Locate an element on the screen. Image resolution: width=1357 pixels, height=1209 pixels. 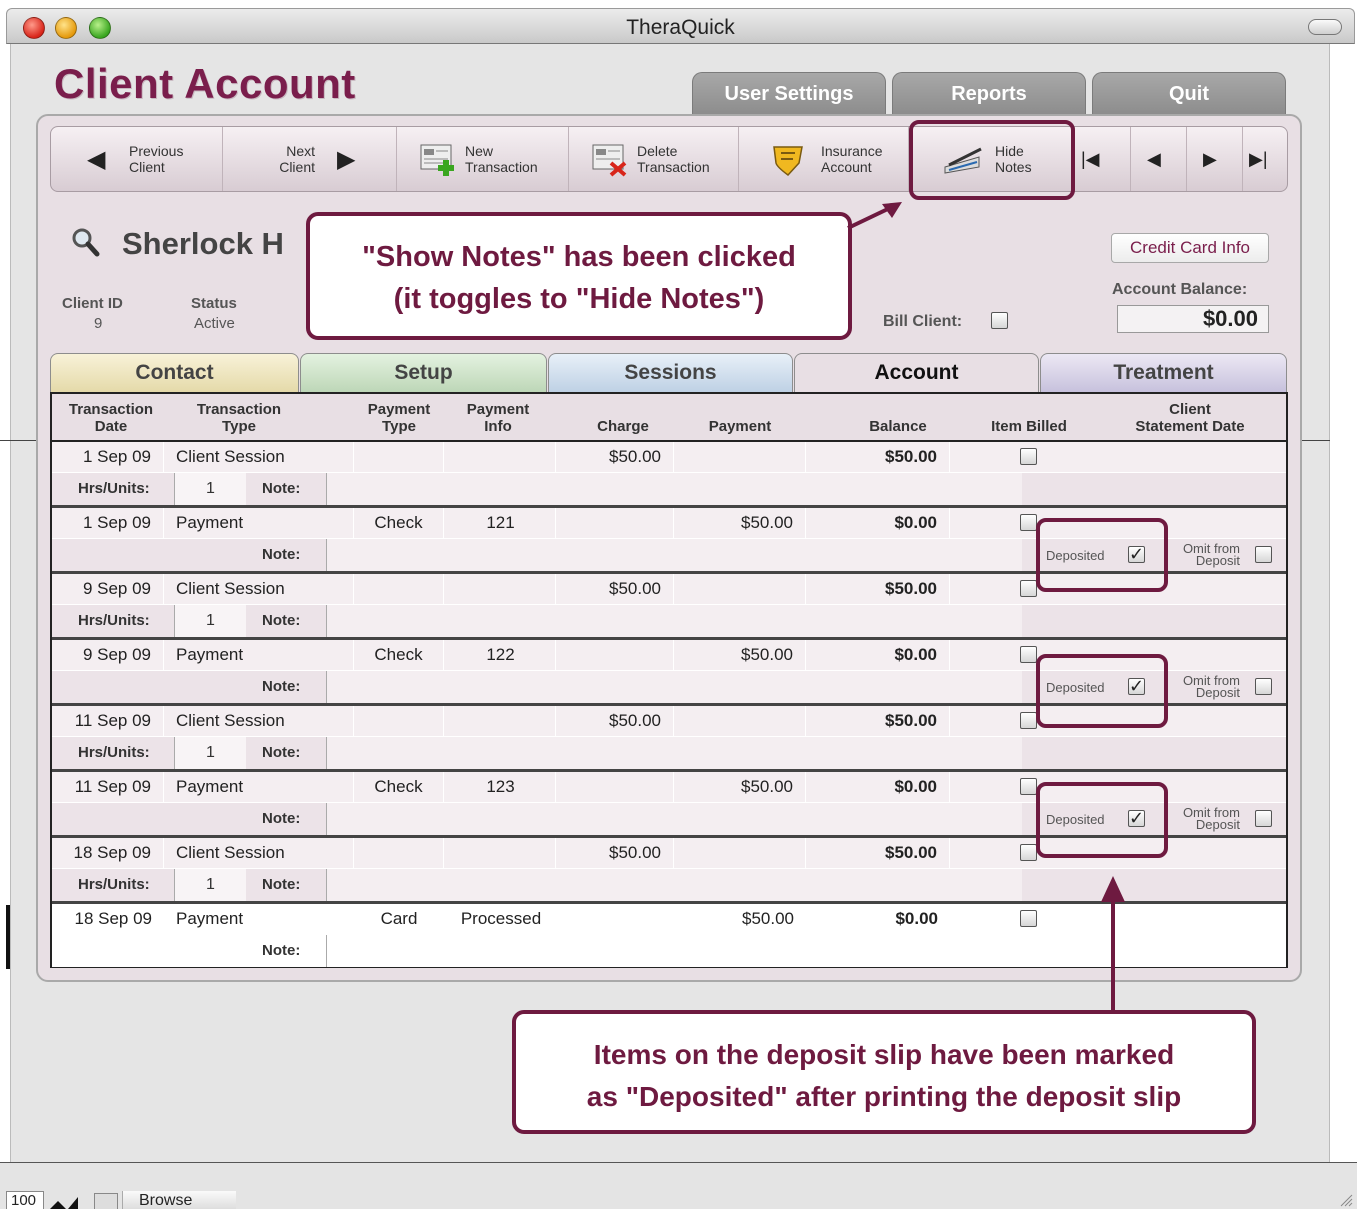
insurance-account-button: Insurance Account is located at coordinates (824, 159).